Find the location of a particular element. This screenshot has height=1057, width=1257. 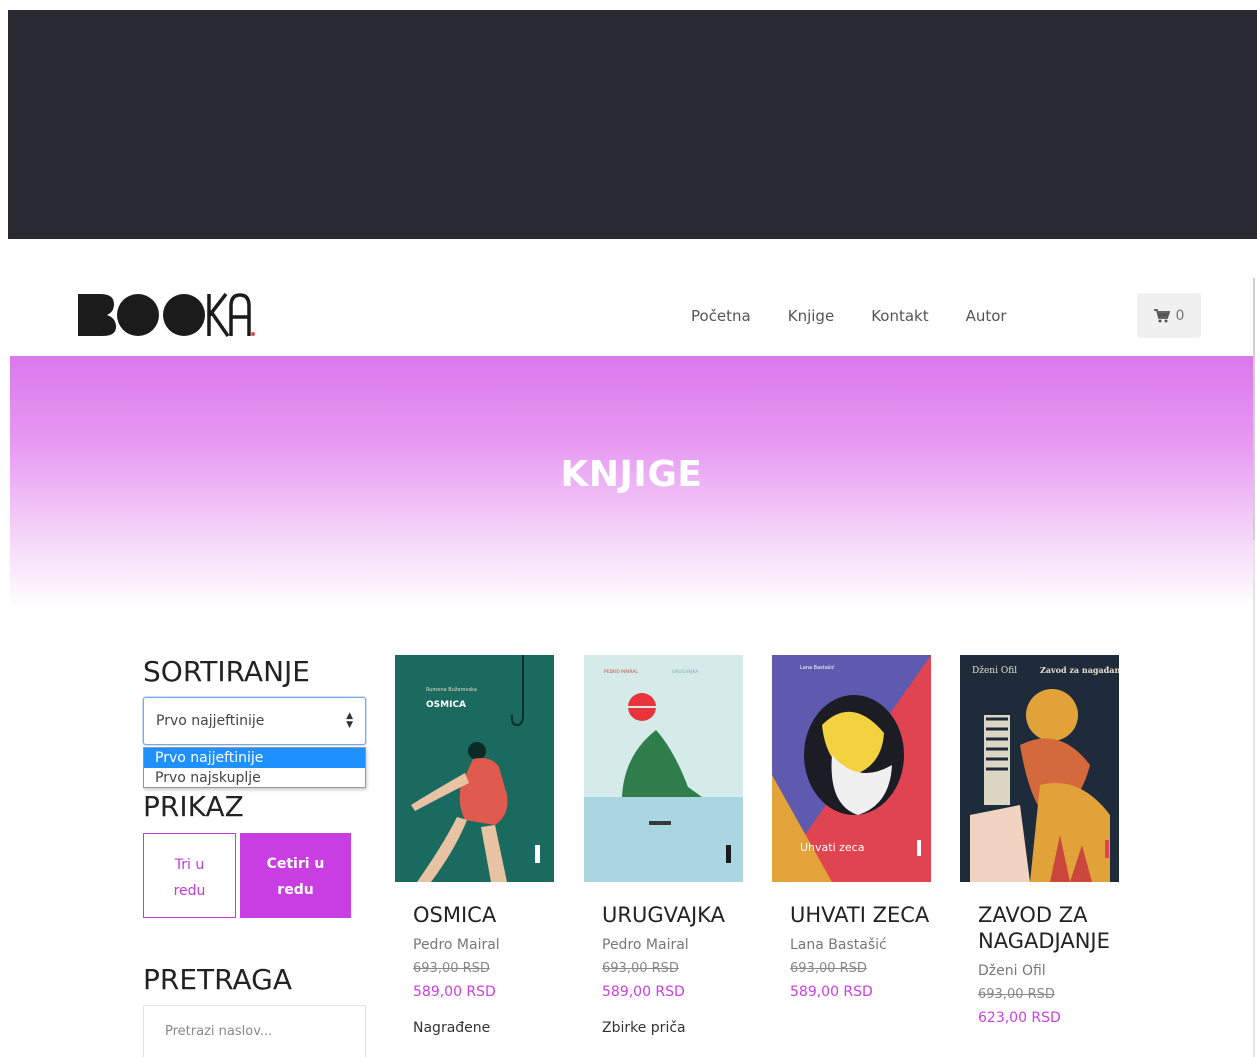

book-cover-uhvati-zeca: Lana Bastašić Uhvati zeca is located at coordinates (851, 768).